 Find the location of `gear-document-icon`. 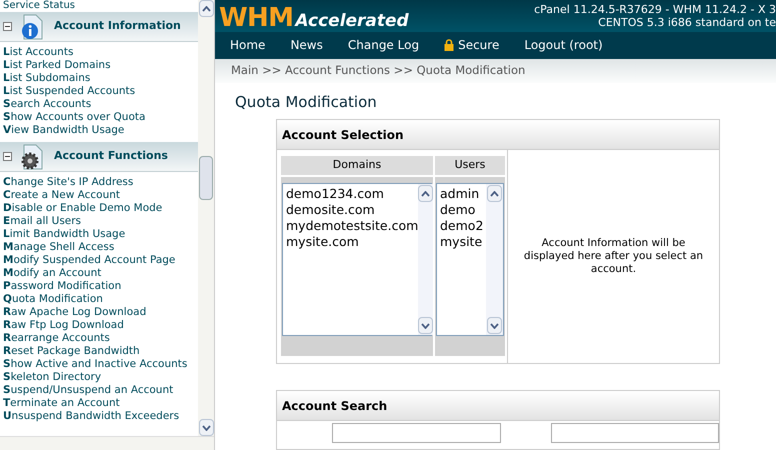

gear-document-icon is located at coordinates (32, 157).